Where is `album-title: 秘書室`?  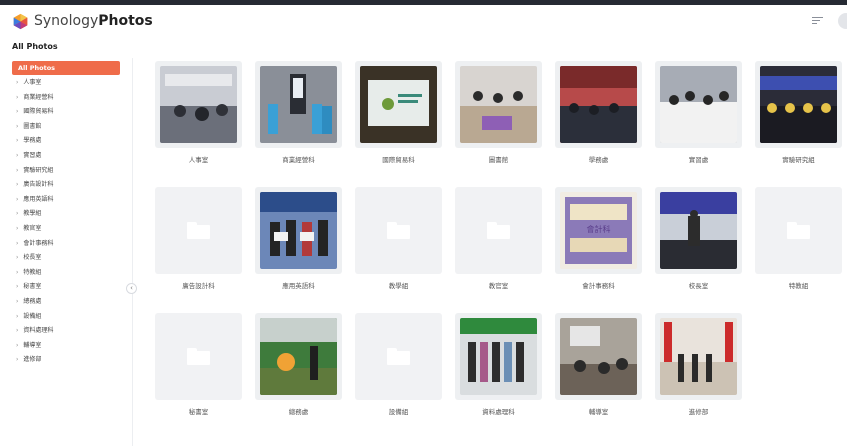 album-title: 秘書室 is located at coordinates (198, 411).